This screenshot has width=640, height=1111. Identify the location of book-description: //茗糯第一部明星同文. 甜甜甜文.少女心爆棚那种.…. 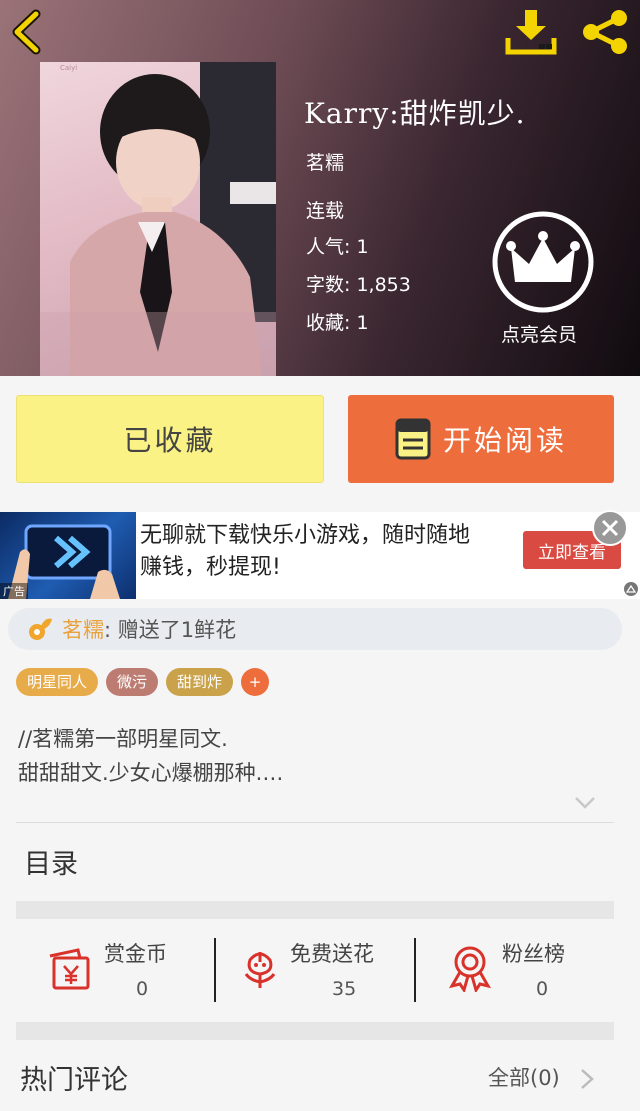
(308, 756).